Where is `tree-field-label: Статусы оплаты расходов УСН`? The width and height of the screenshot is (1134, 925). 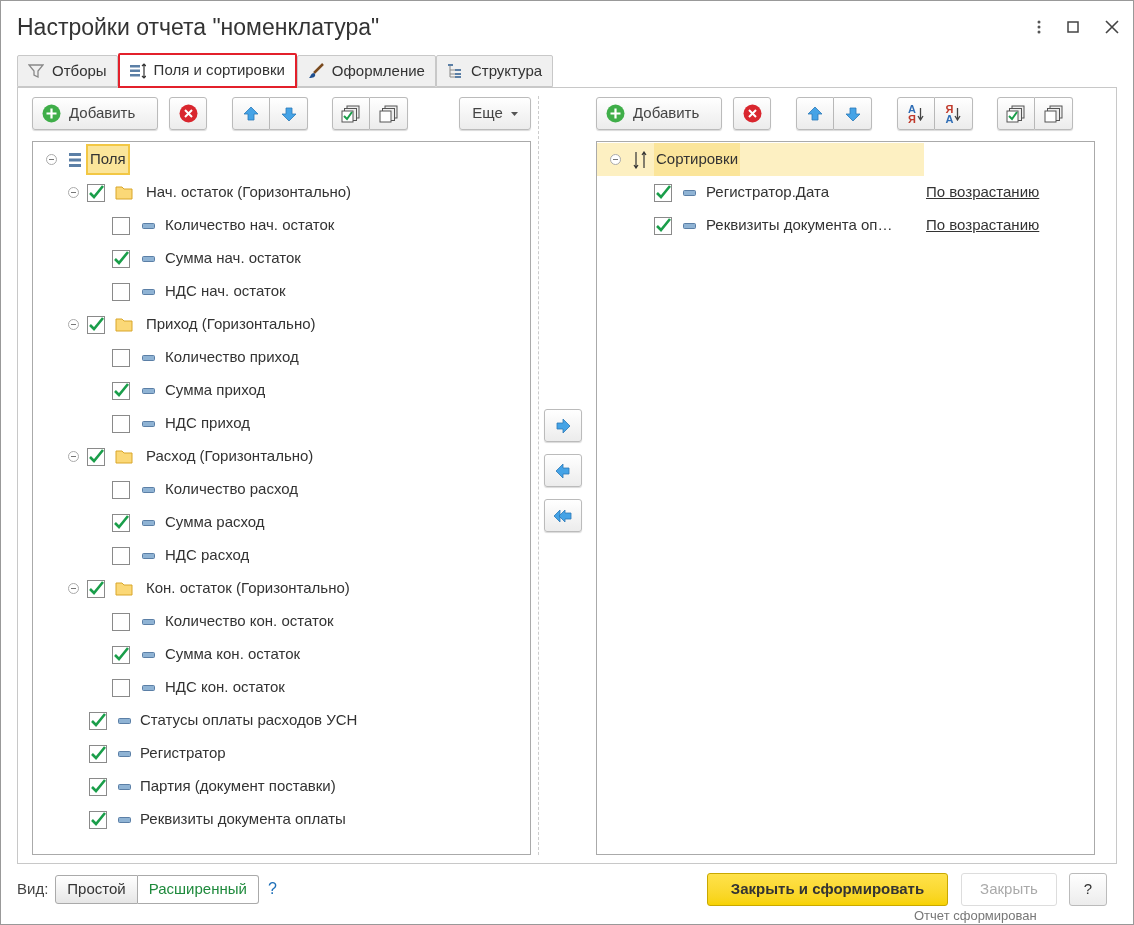 tree-field-label: Статусы оплаты расходов УСН is located at coordinates (249, 720).